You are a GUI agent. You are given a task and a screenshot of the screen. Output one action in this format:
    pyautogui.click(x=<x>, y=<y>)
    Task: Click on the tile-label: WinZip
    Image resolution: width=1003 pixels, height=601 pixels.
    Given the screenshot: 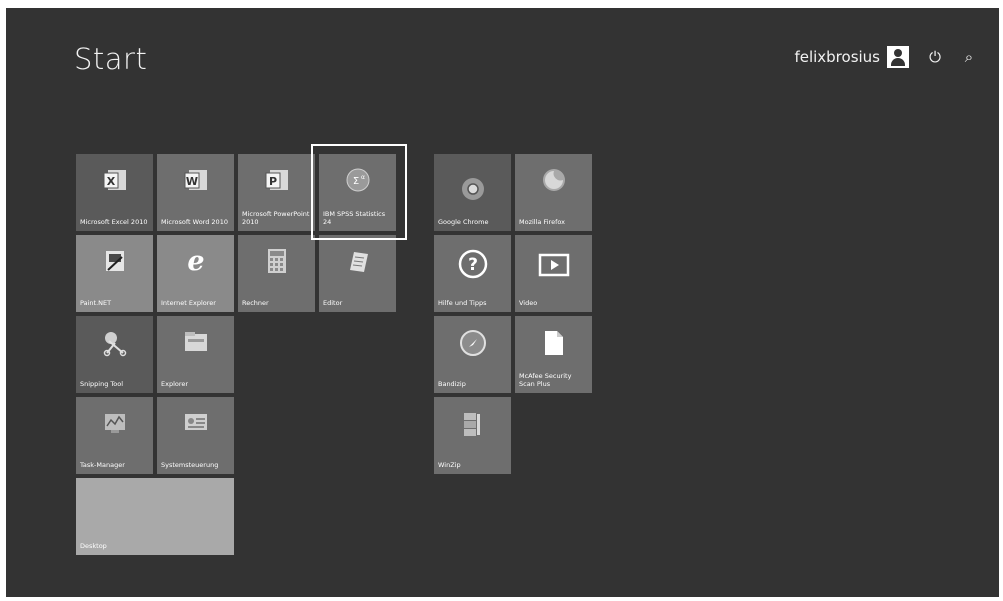 What is the action you would take?
    pyautogui.click(x=449, y=464)
    